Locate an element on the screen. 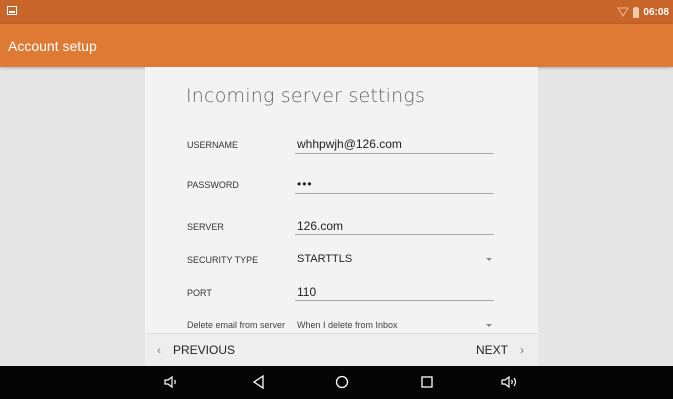  port-underline is located at coordinates (394, 300).